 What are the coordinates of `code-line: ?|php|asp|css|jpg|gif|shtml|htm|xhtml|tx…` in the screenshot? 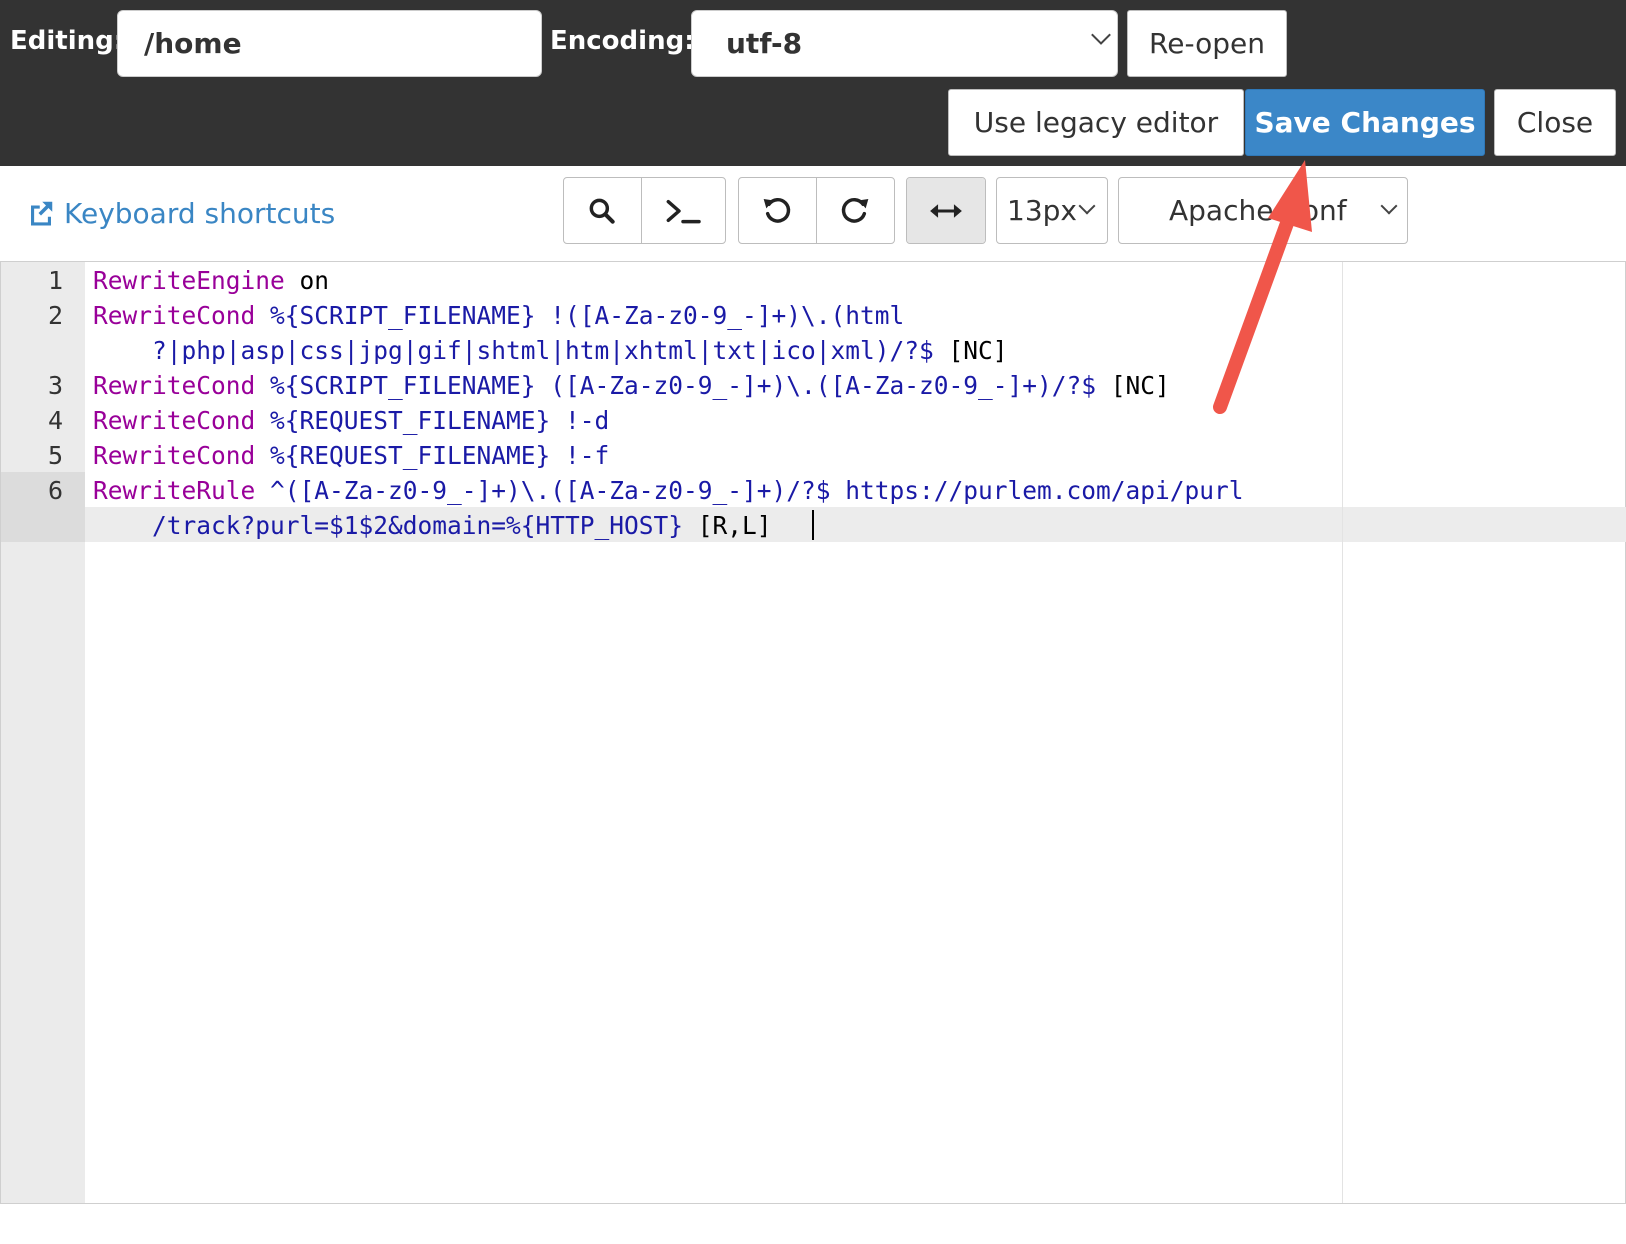 It's located at (550, 350).